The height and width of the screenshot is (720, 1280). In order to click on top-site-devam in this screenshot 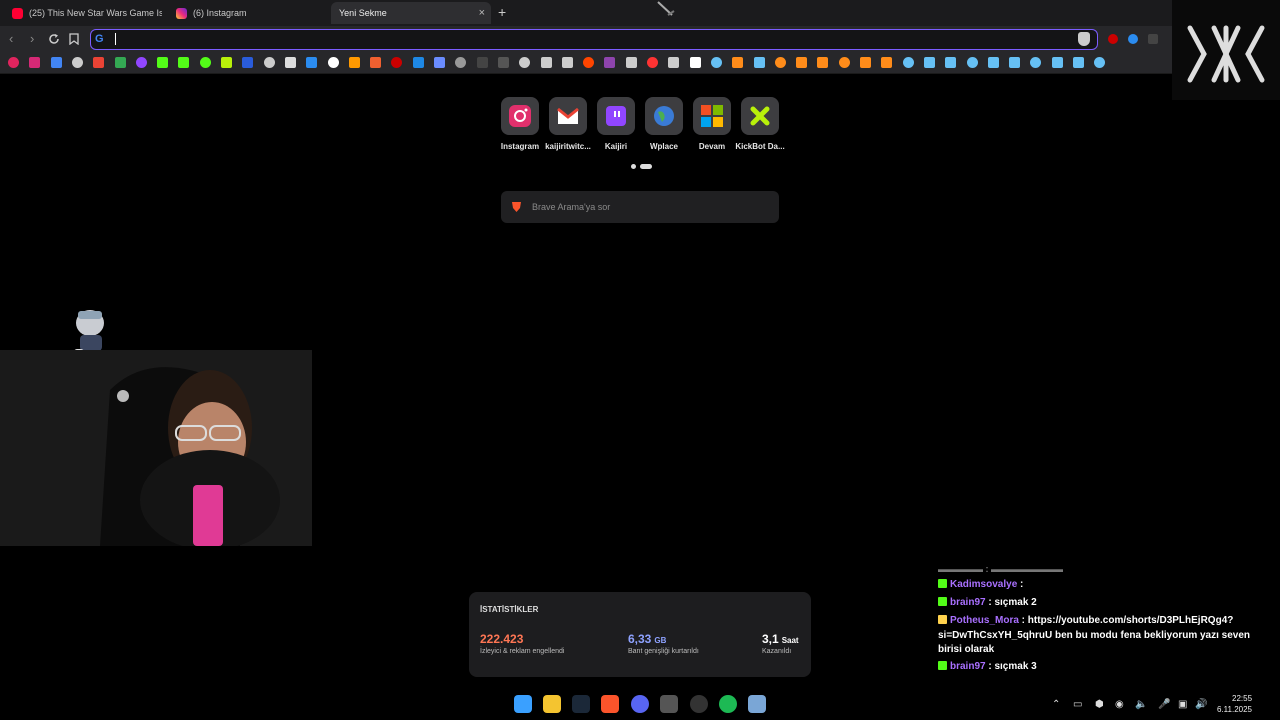, I will do `click(712, 116)`.